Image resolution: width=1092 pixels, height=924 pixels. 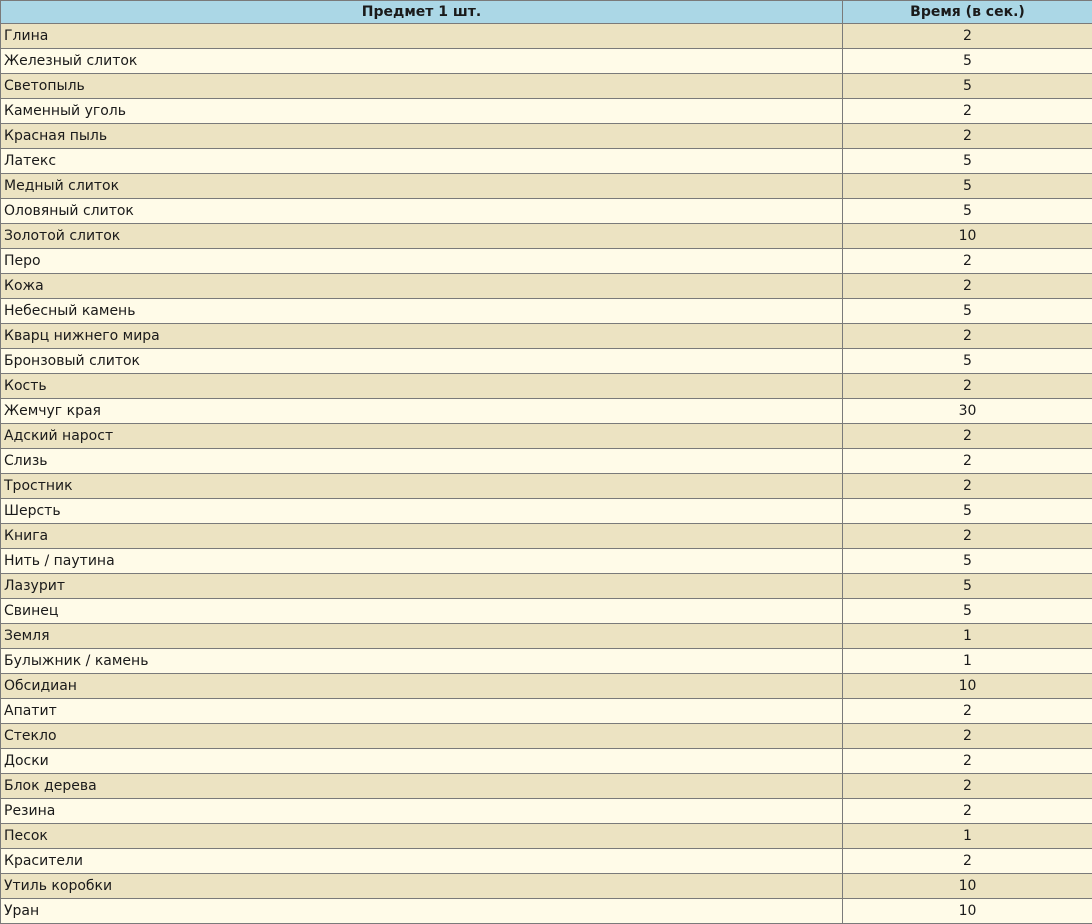 What do you see at coordinates (421, 361) in the screenshot?
I see `item-name-cell: Бронзовый слиток` at bounding box center [421, 361].